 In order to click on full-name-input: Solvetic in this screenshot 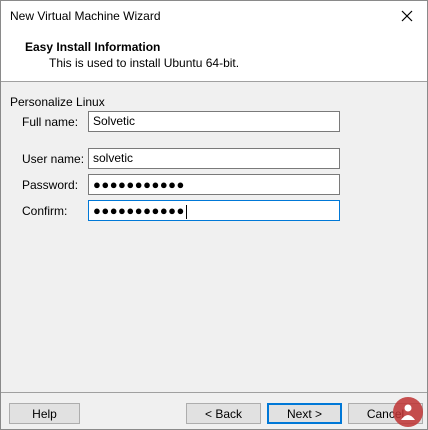, I will do `click(214, 121)`.